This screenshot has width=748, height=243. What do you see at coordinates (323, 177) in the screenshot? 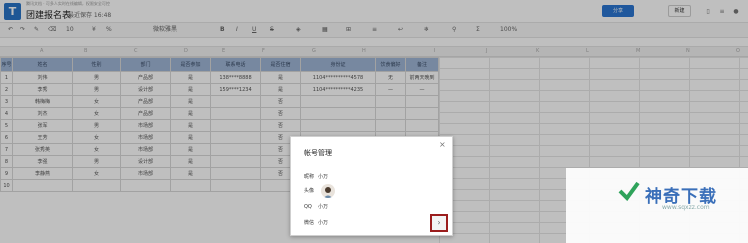
I see `nickname-value: 小万` at bounding box center [323, 177].